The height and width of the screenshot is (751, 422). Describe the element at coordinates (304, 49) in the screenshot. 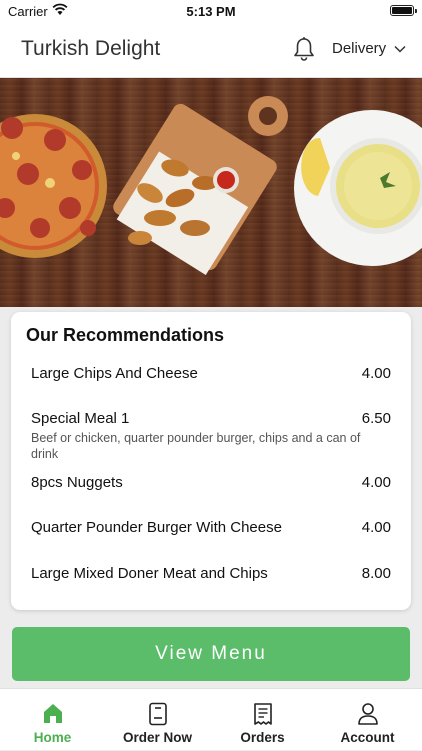

I see `bell-icon` at that location.